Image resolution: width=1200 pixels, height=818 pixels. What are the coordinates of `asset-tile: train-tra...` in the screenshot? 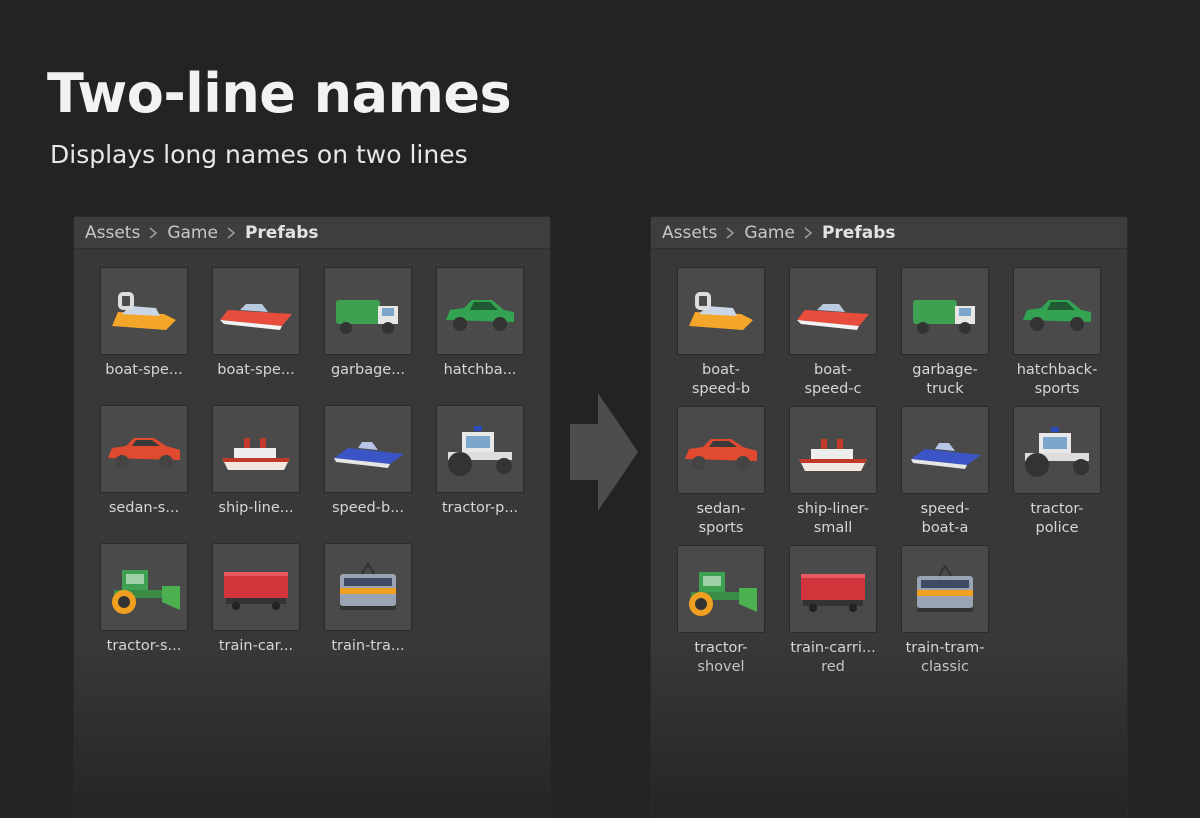 It's located at (368, 599).